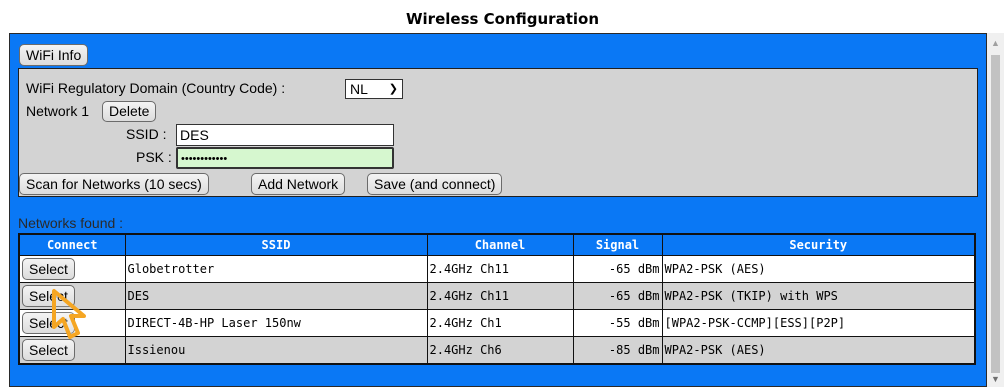 This screenshot has height=390, width=1005. Describe the element at coordinates (276, 323) in the screenshot. I see `network-ssid: DIRECT-4B-HP Laser 150nw` at that location.